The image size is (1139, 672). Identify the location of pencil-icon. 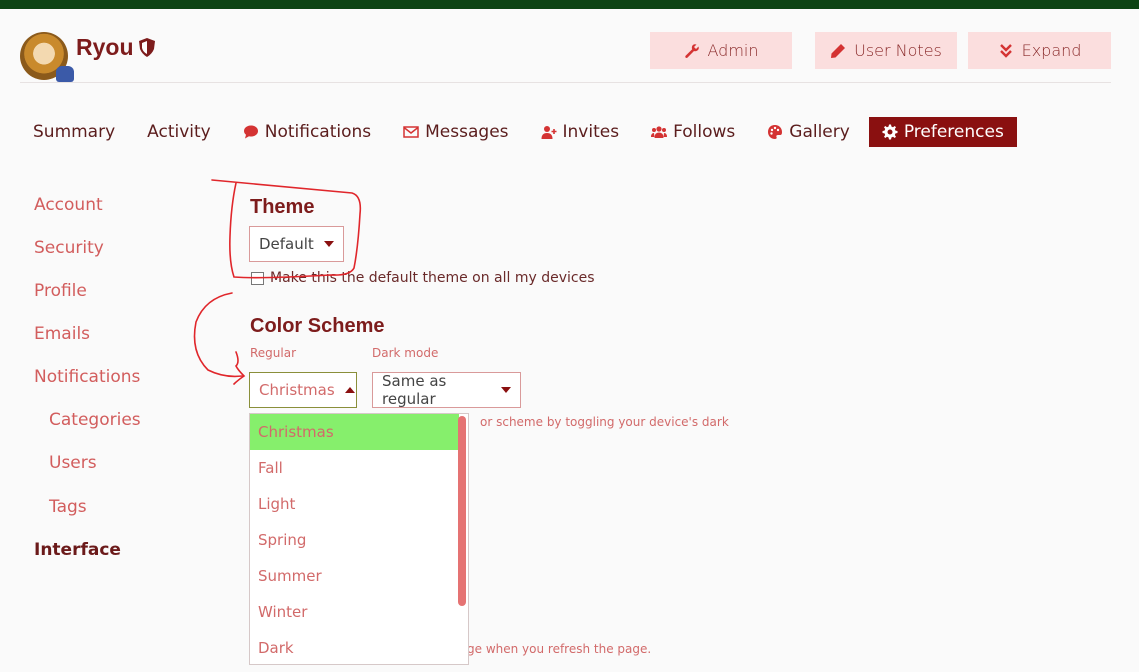
(838, 50).